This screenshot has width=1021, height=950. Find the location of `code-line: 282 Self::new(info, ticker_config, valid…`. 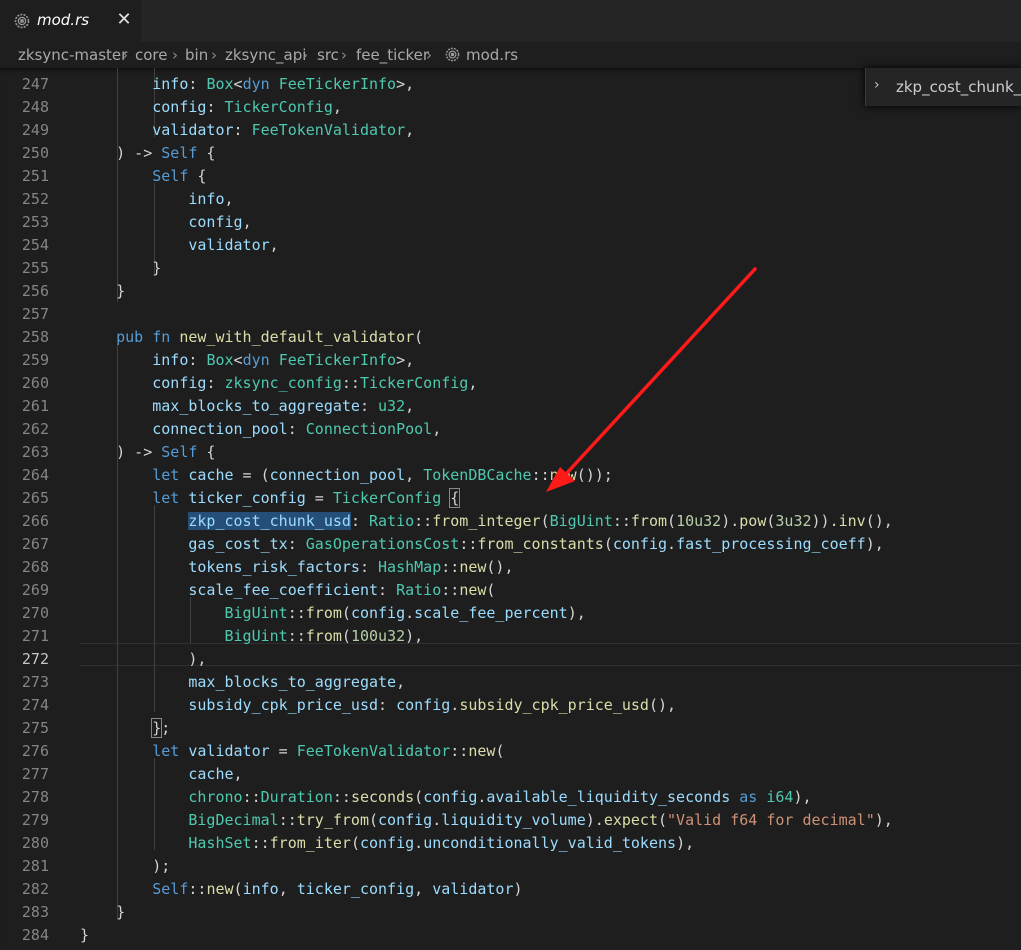

code-line: 282 Self::new(info, ticker_config, valid… is located at coordinates (510, 889).